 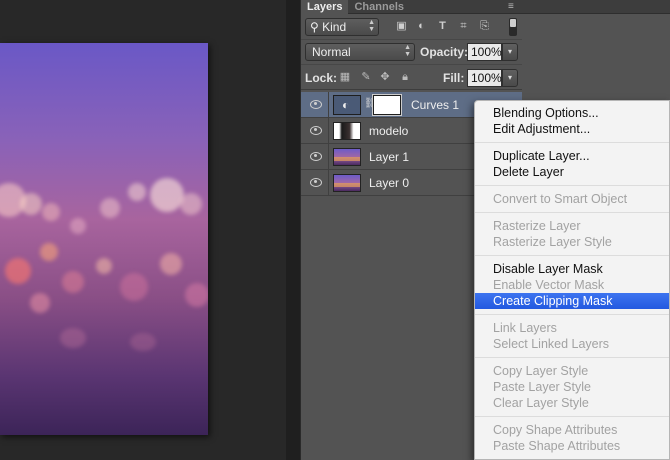 I want to click on opacity-field: 100%, so click(x=484, y=52).